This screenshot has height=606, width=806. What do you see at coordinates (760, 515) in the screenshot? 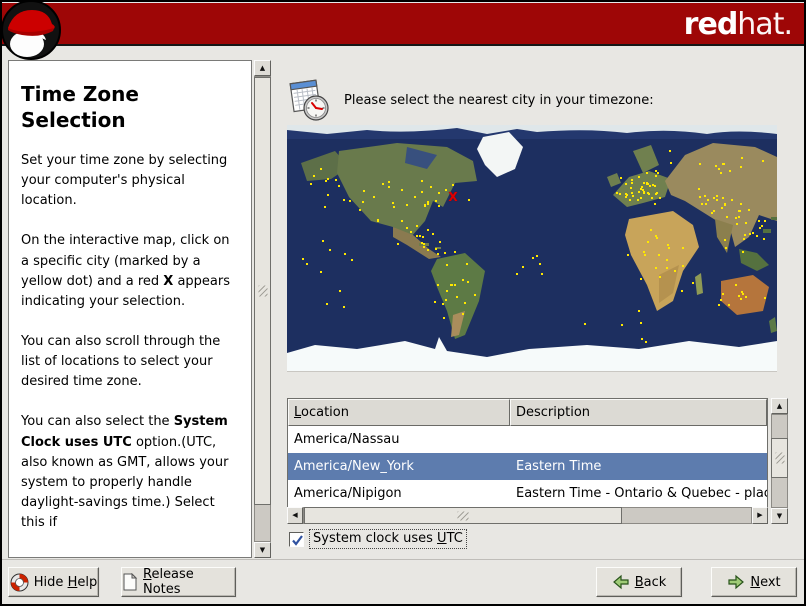
I see `scroll-right-button: ▶` at bounding box center [760, 515].